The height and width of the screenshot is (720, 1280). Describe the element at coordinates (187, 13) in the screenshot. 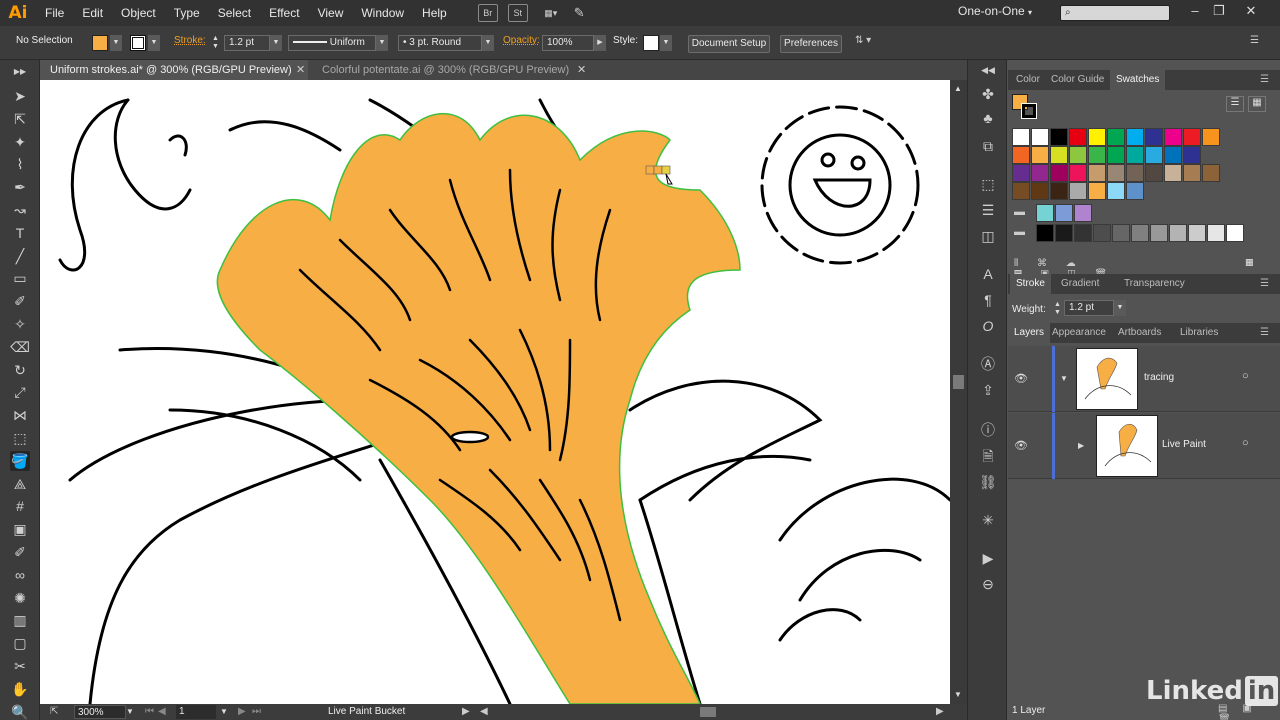

I see `menu-type: Type` at that location.